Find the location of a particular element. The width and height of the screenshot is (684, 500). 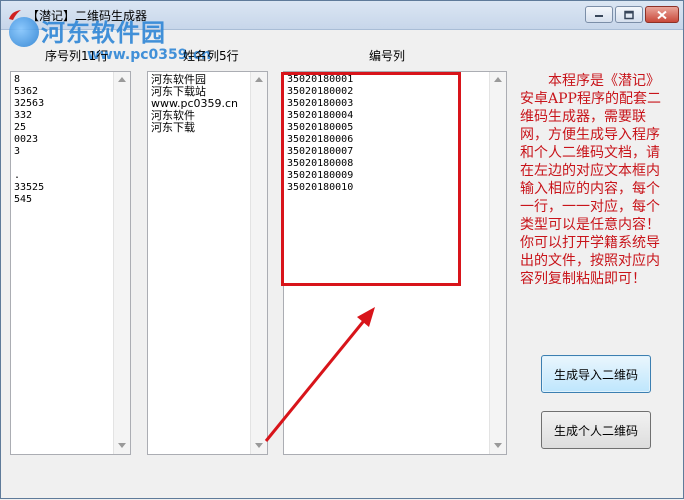

app-logo-icon is located at coordinates (15, 15).